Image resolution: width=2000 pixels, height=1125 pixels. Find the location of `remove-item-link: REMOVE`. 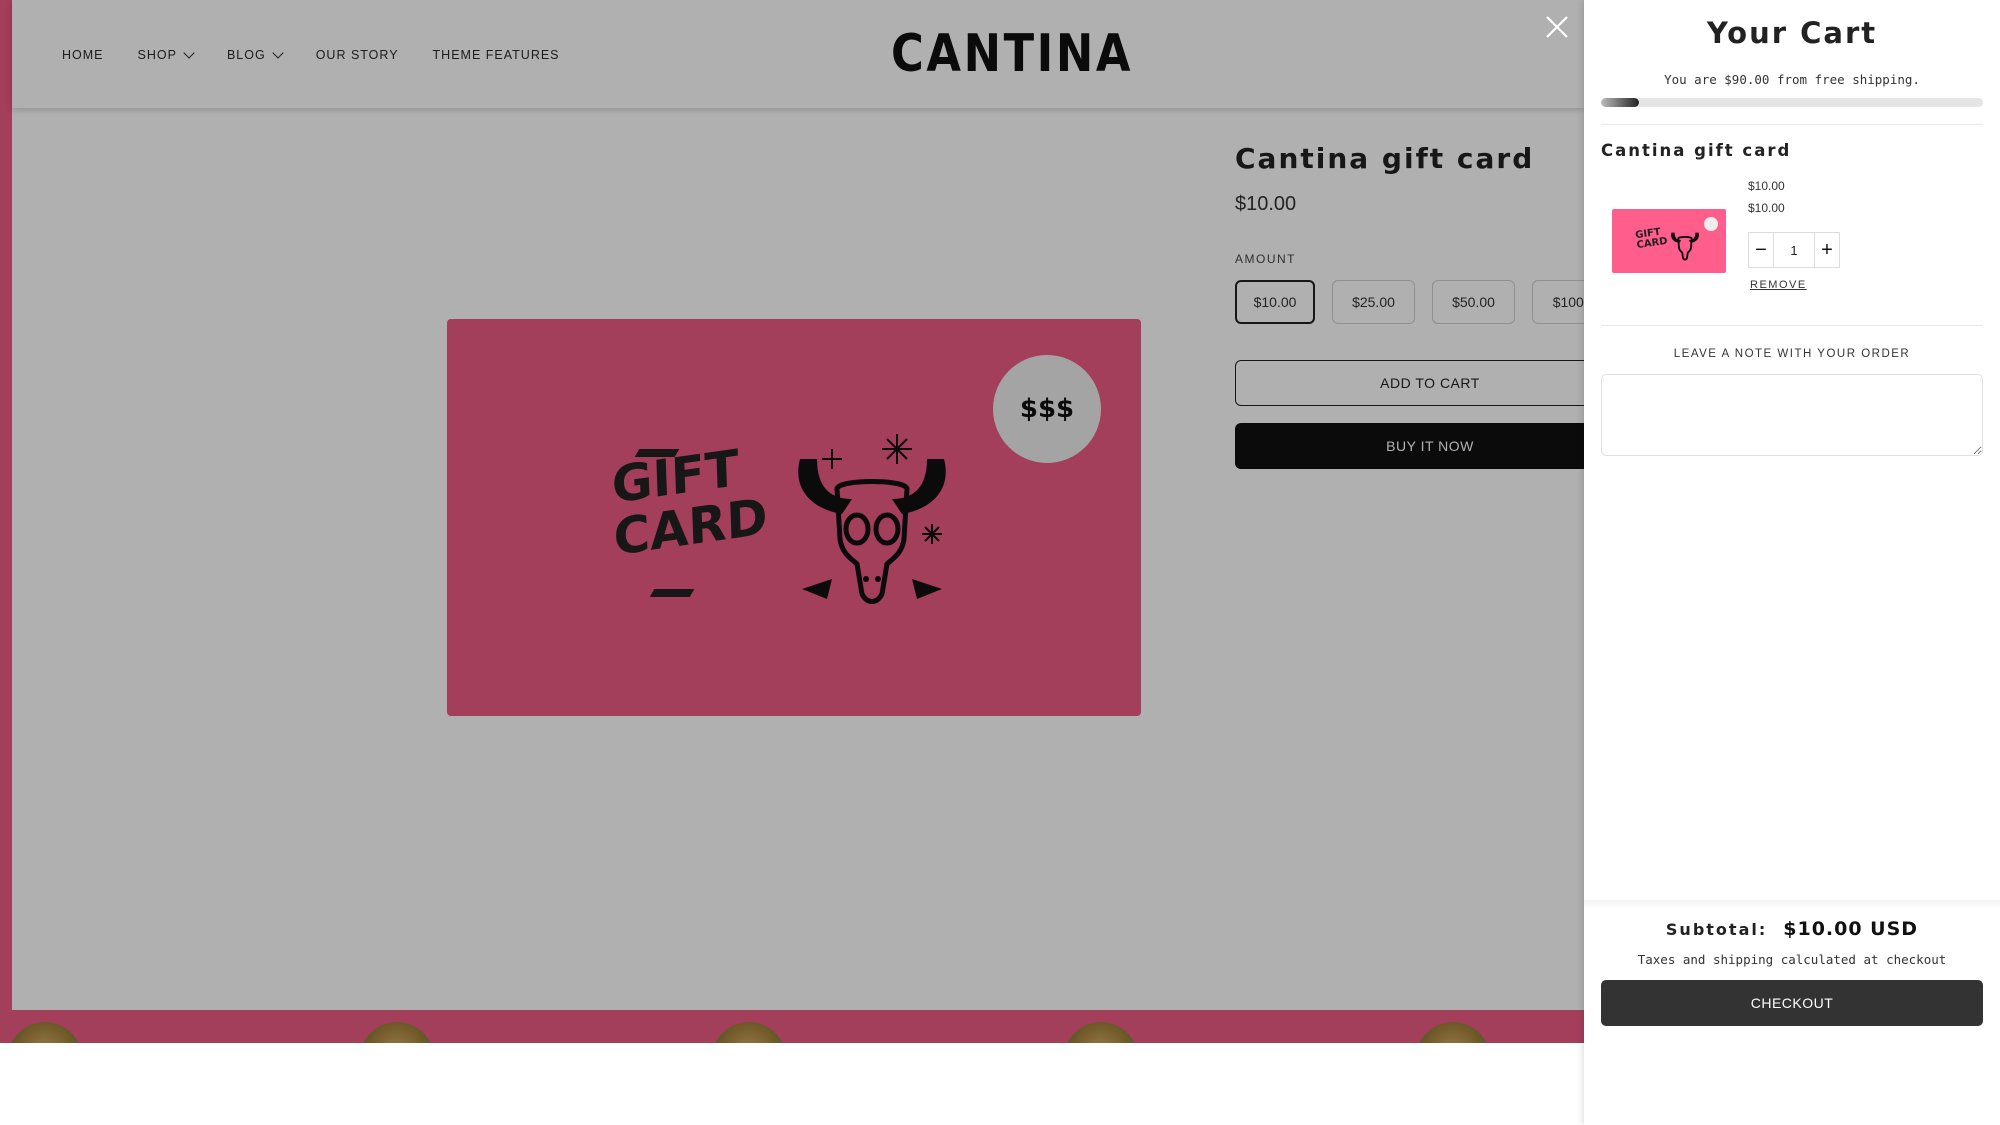

remove-item-link: REMOVE is located at coordinates (1778, 285).